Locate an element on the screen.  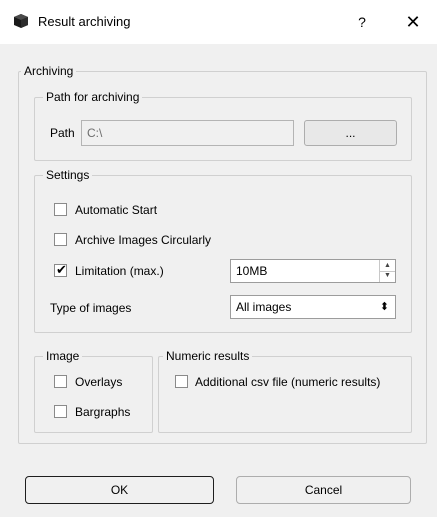
csv-label: Additional csv file (numeric results) is located at coordinates (288, 382).